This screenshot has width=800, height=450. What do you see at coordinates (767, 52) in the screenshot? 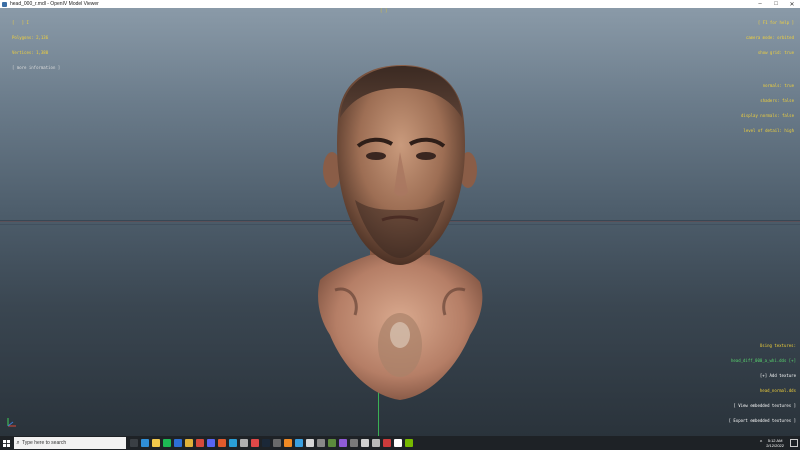
I see `show-grid-toggle: show grid: true` at bounding box center [767, 52].